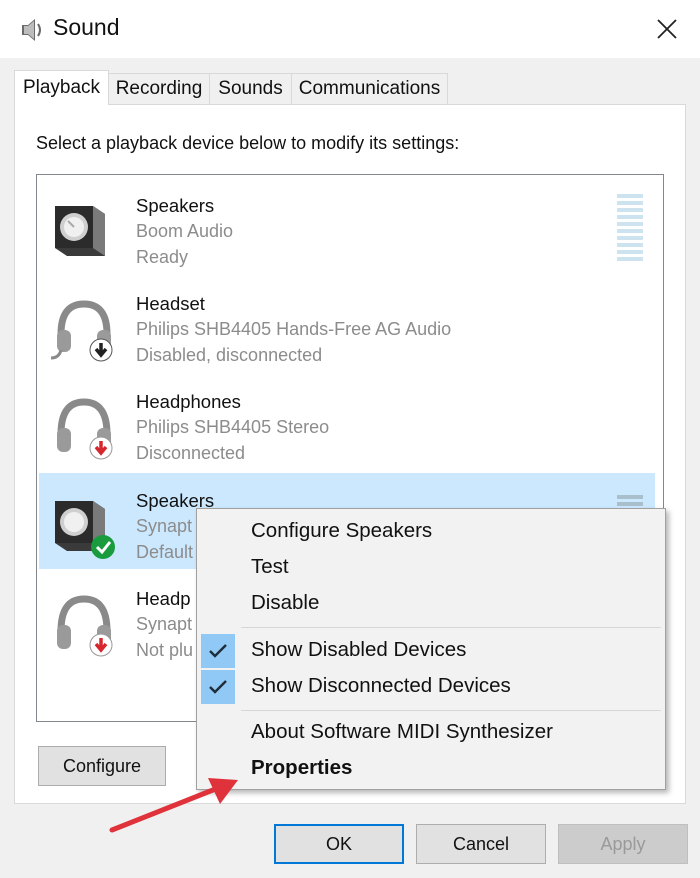 This screenshot has height=878, width=700. What do you see at coordinates (294, 329) in the screenshot?
I see `device-description: Philips SHB4405 Hands-Free AG Audio` at bounding box center [294, 329].